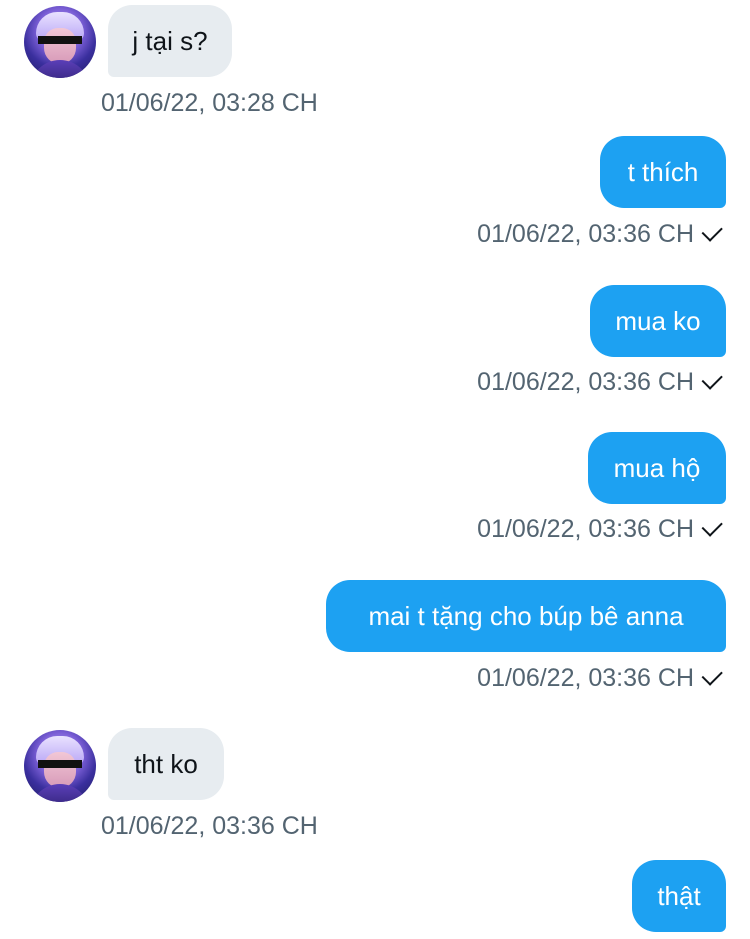  I want to click on message-bubble-outgoing: mua ko, so click(658, 321).